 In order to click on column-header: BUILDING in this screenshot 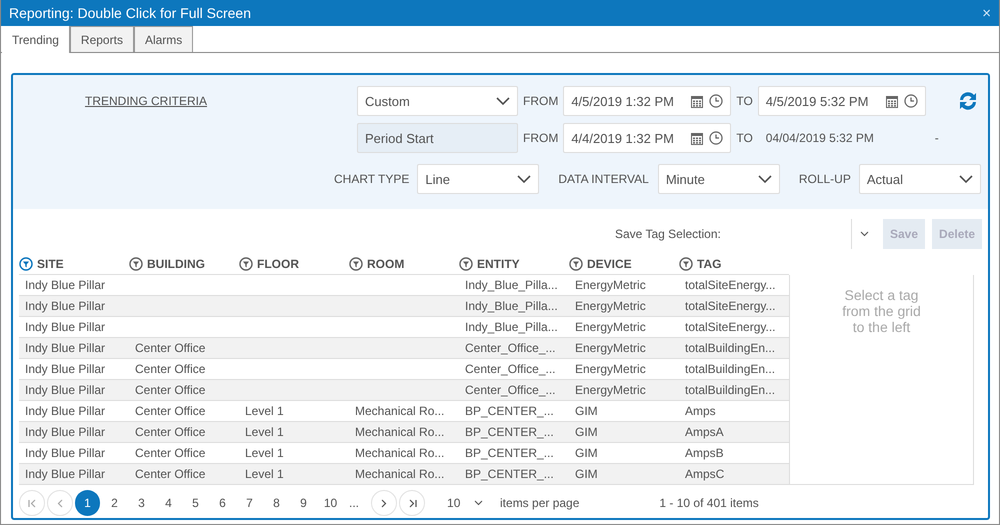, I will do `click(176, 264)`.